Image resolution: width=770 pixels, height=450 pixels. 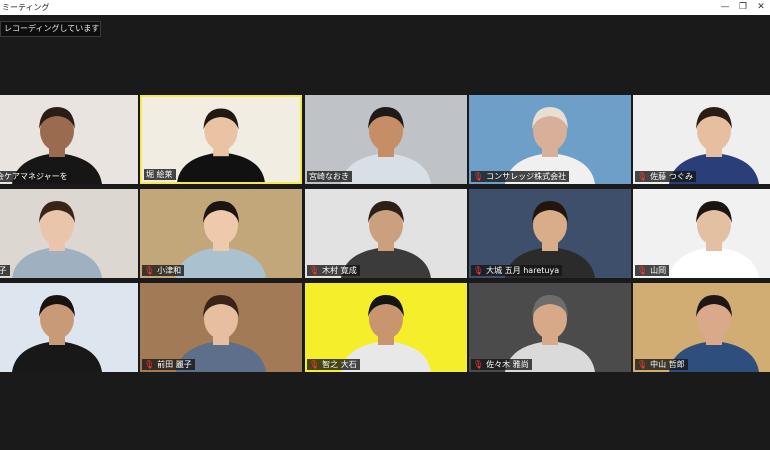 I want to click on participant-tile: 🎙 前田 麗子, so click(x=221, y=327).